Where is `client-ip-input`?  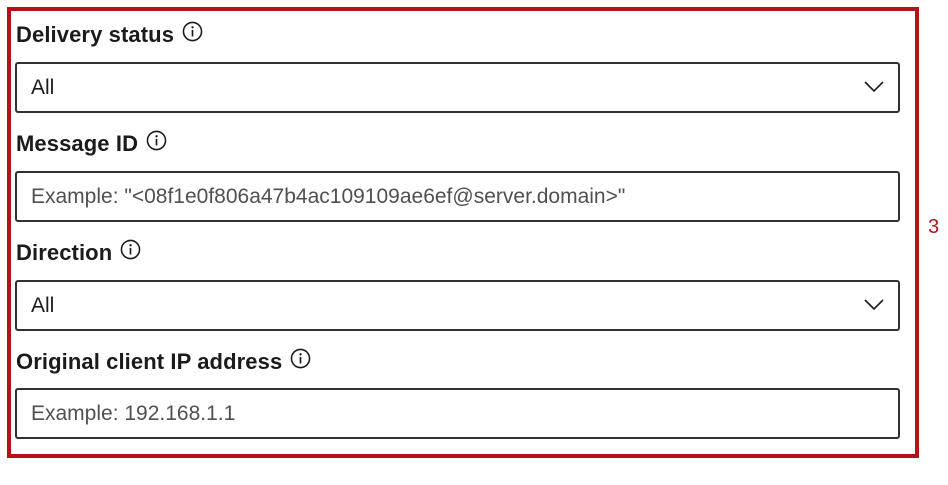 client-ip-input is located at coordinates (457, 413).